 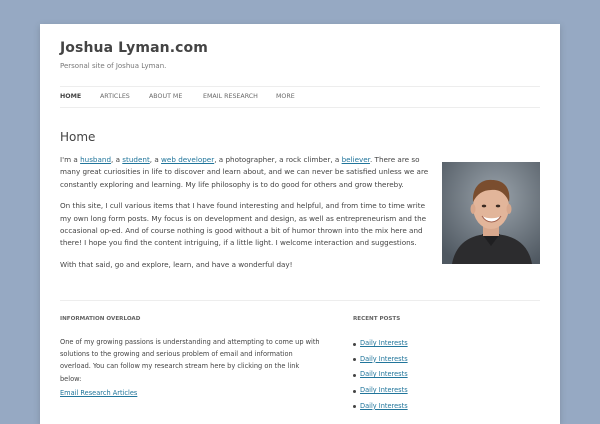 What do you see at coordinates (134, 48) in the screenshot?
I see `site-title: Joshua Lyman.com` at bounding box center [134, 48].